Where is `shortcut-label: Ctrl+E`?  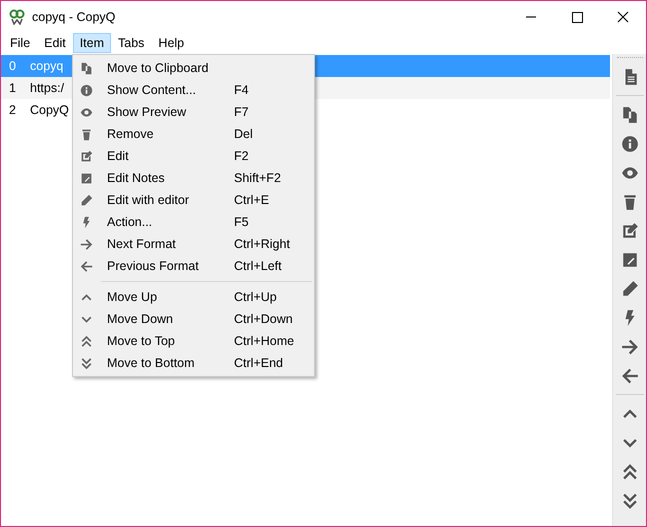 shortcut-label: Ctrl+E is located at coordinates (252, 200).